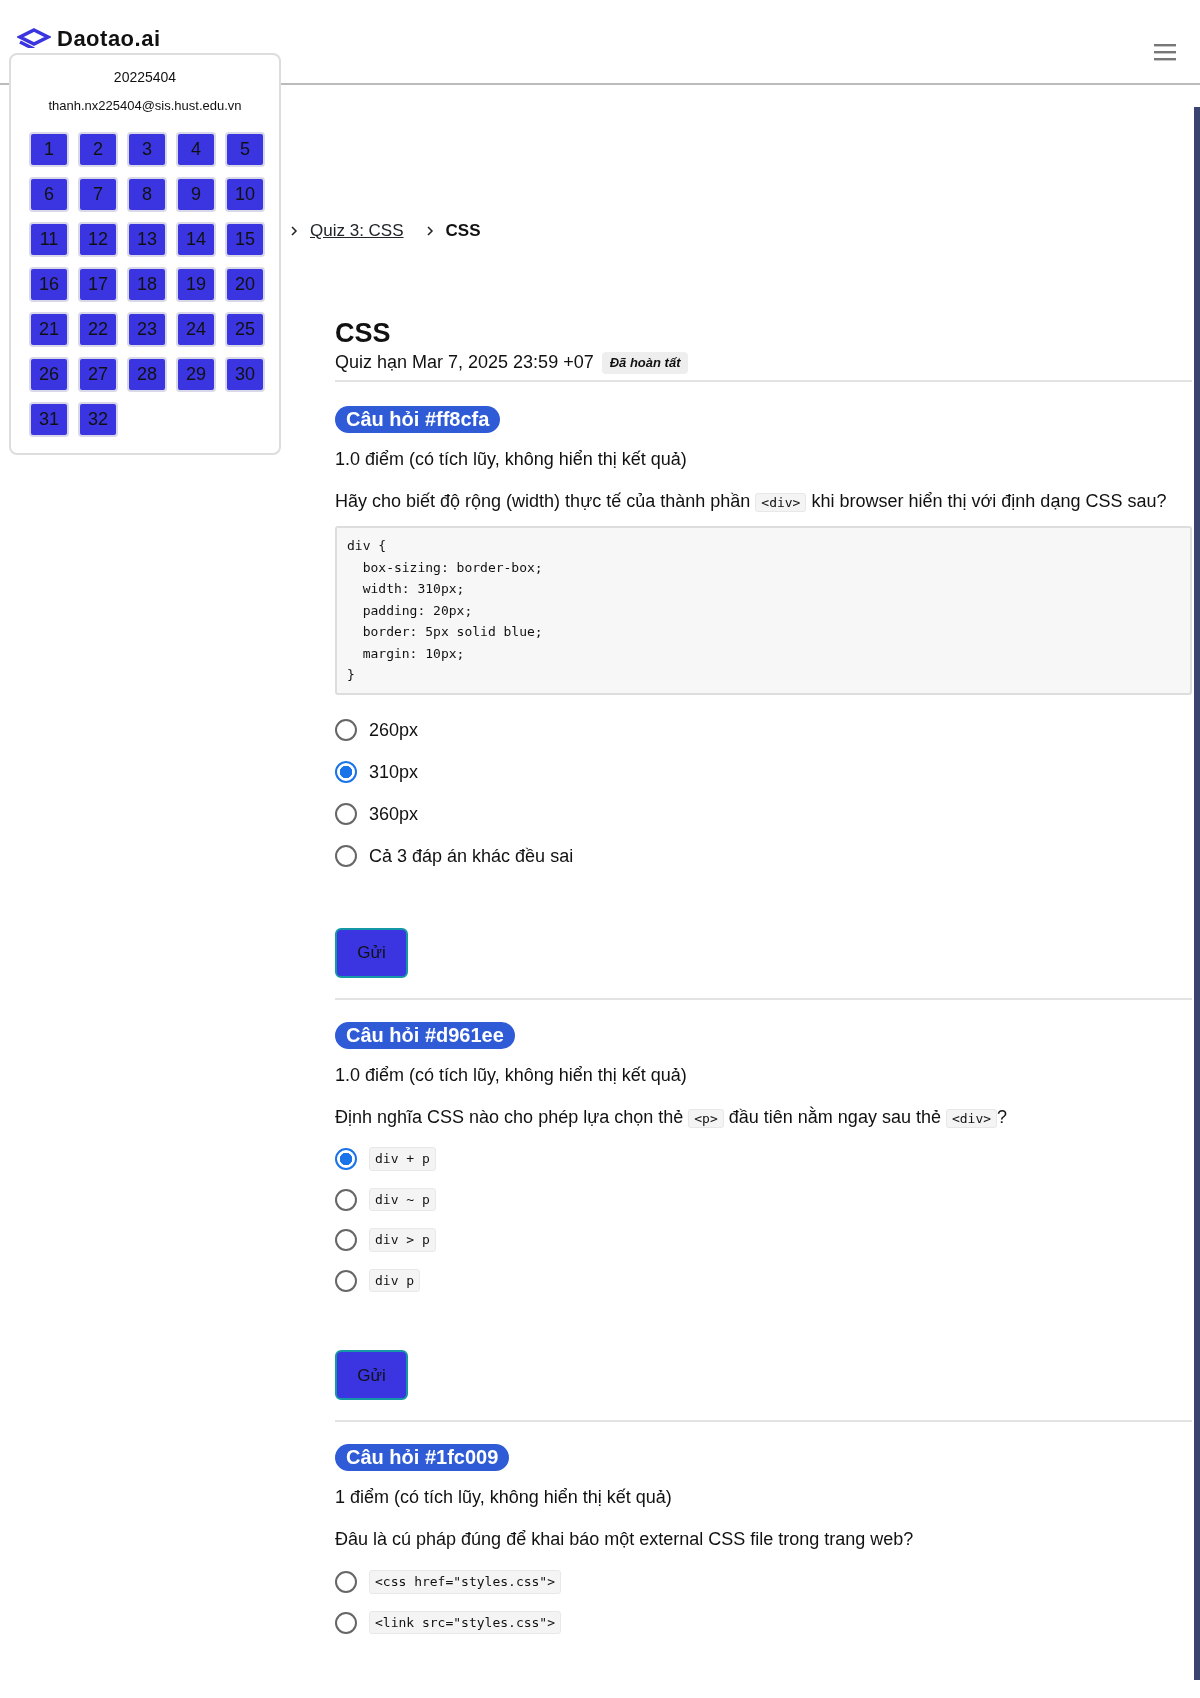  Describe the element at coordinates (145, 106) in the screenshot. I see `email-text: thanh.nx225404@sis.hust.edu.vn` at that location.